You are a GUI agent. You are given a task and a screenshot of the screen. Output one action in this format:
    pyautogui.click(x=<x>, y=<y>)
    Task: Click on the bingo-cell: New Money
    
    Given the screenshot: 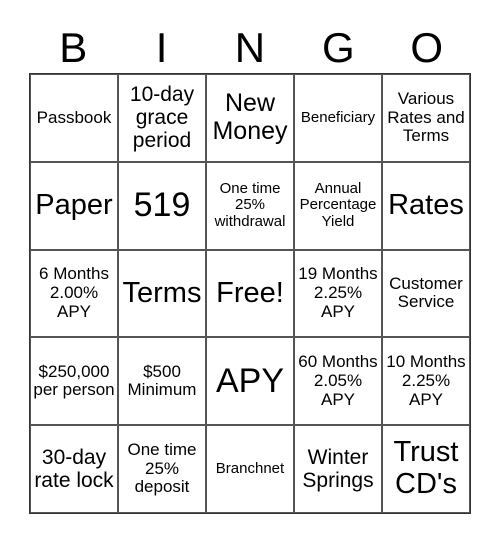 What is the action you would take?
    pyautogui.click(x=250, y=118)
    